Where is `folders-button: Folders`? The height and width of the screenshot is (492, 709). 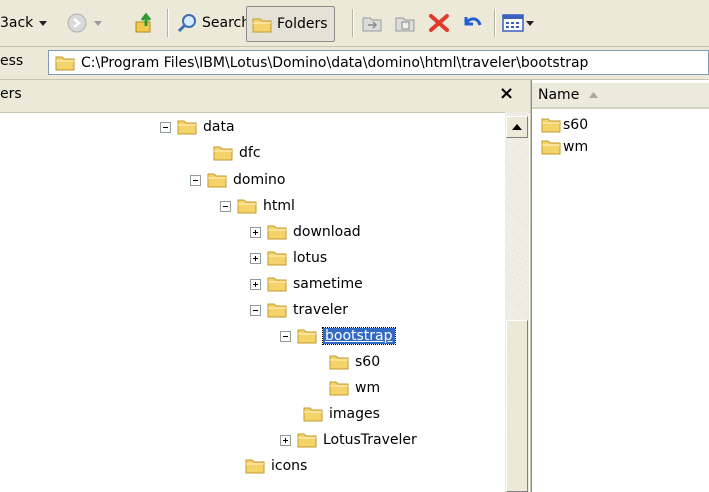 folders-button: Folders is located at coordinates (290, 24).